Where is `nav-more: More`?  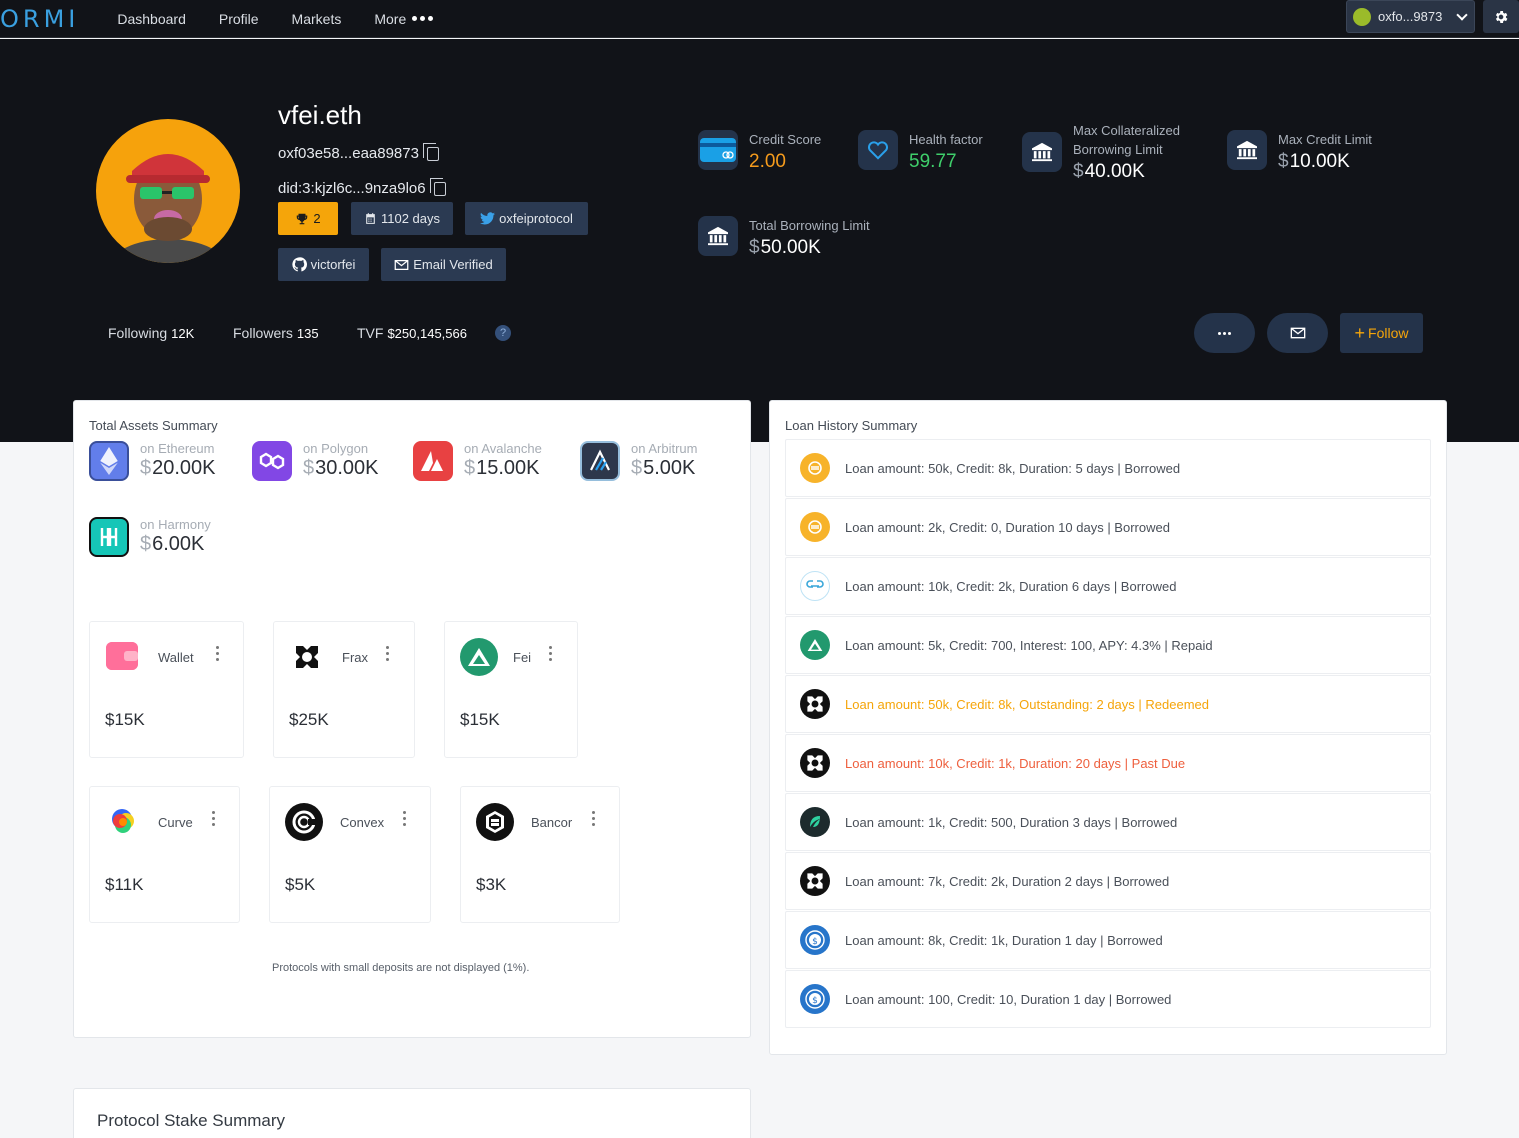
nav-more: More is located at coordinates (404, 18).